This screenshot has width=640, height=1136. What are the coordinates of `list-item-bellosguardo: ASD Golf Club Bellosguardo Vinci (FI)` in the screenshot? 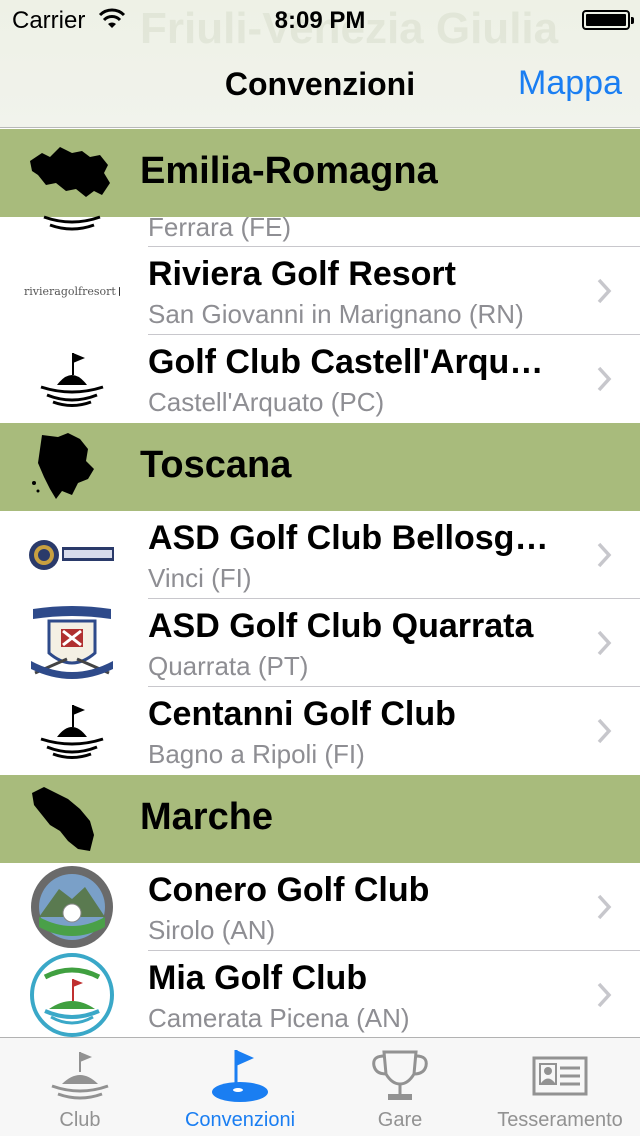 It's located at (320, 555).